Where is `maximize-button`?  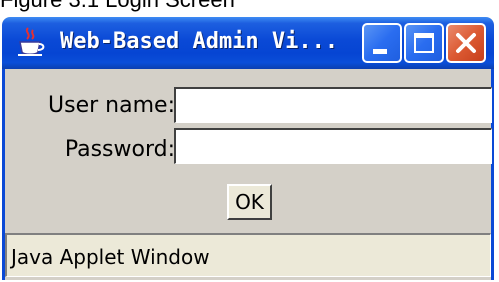 maximize-button is located at coordinates (424, 43).